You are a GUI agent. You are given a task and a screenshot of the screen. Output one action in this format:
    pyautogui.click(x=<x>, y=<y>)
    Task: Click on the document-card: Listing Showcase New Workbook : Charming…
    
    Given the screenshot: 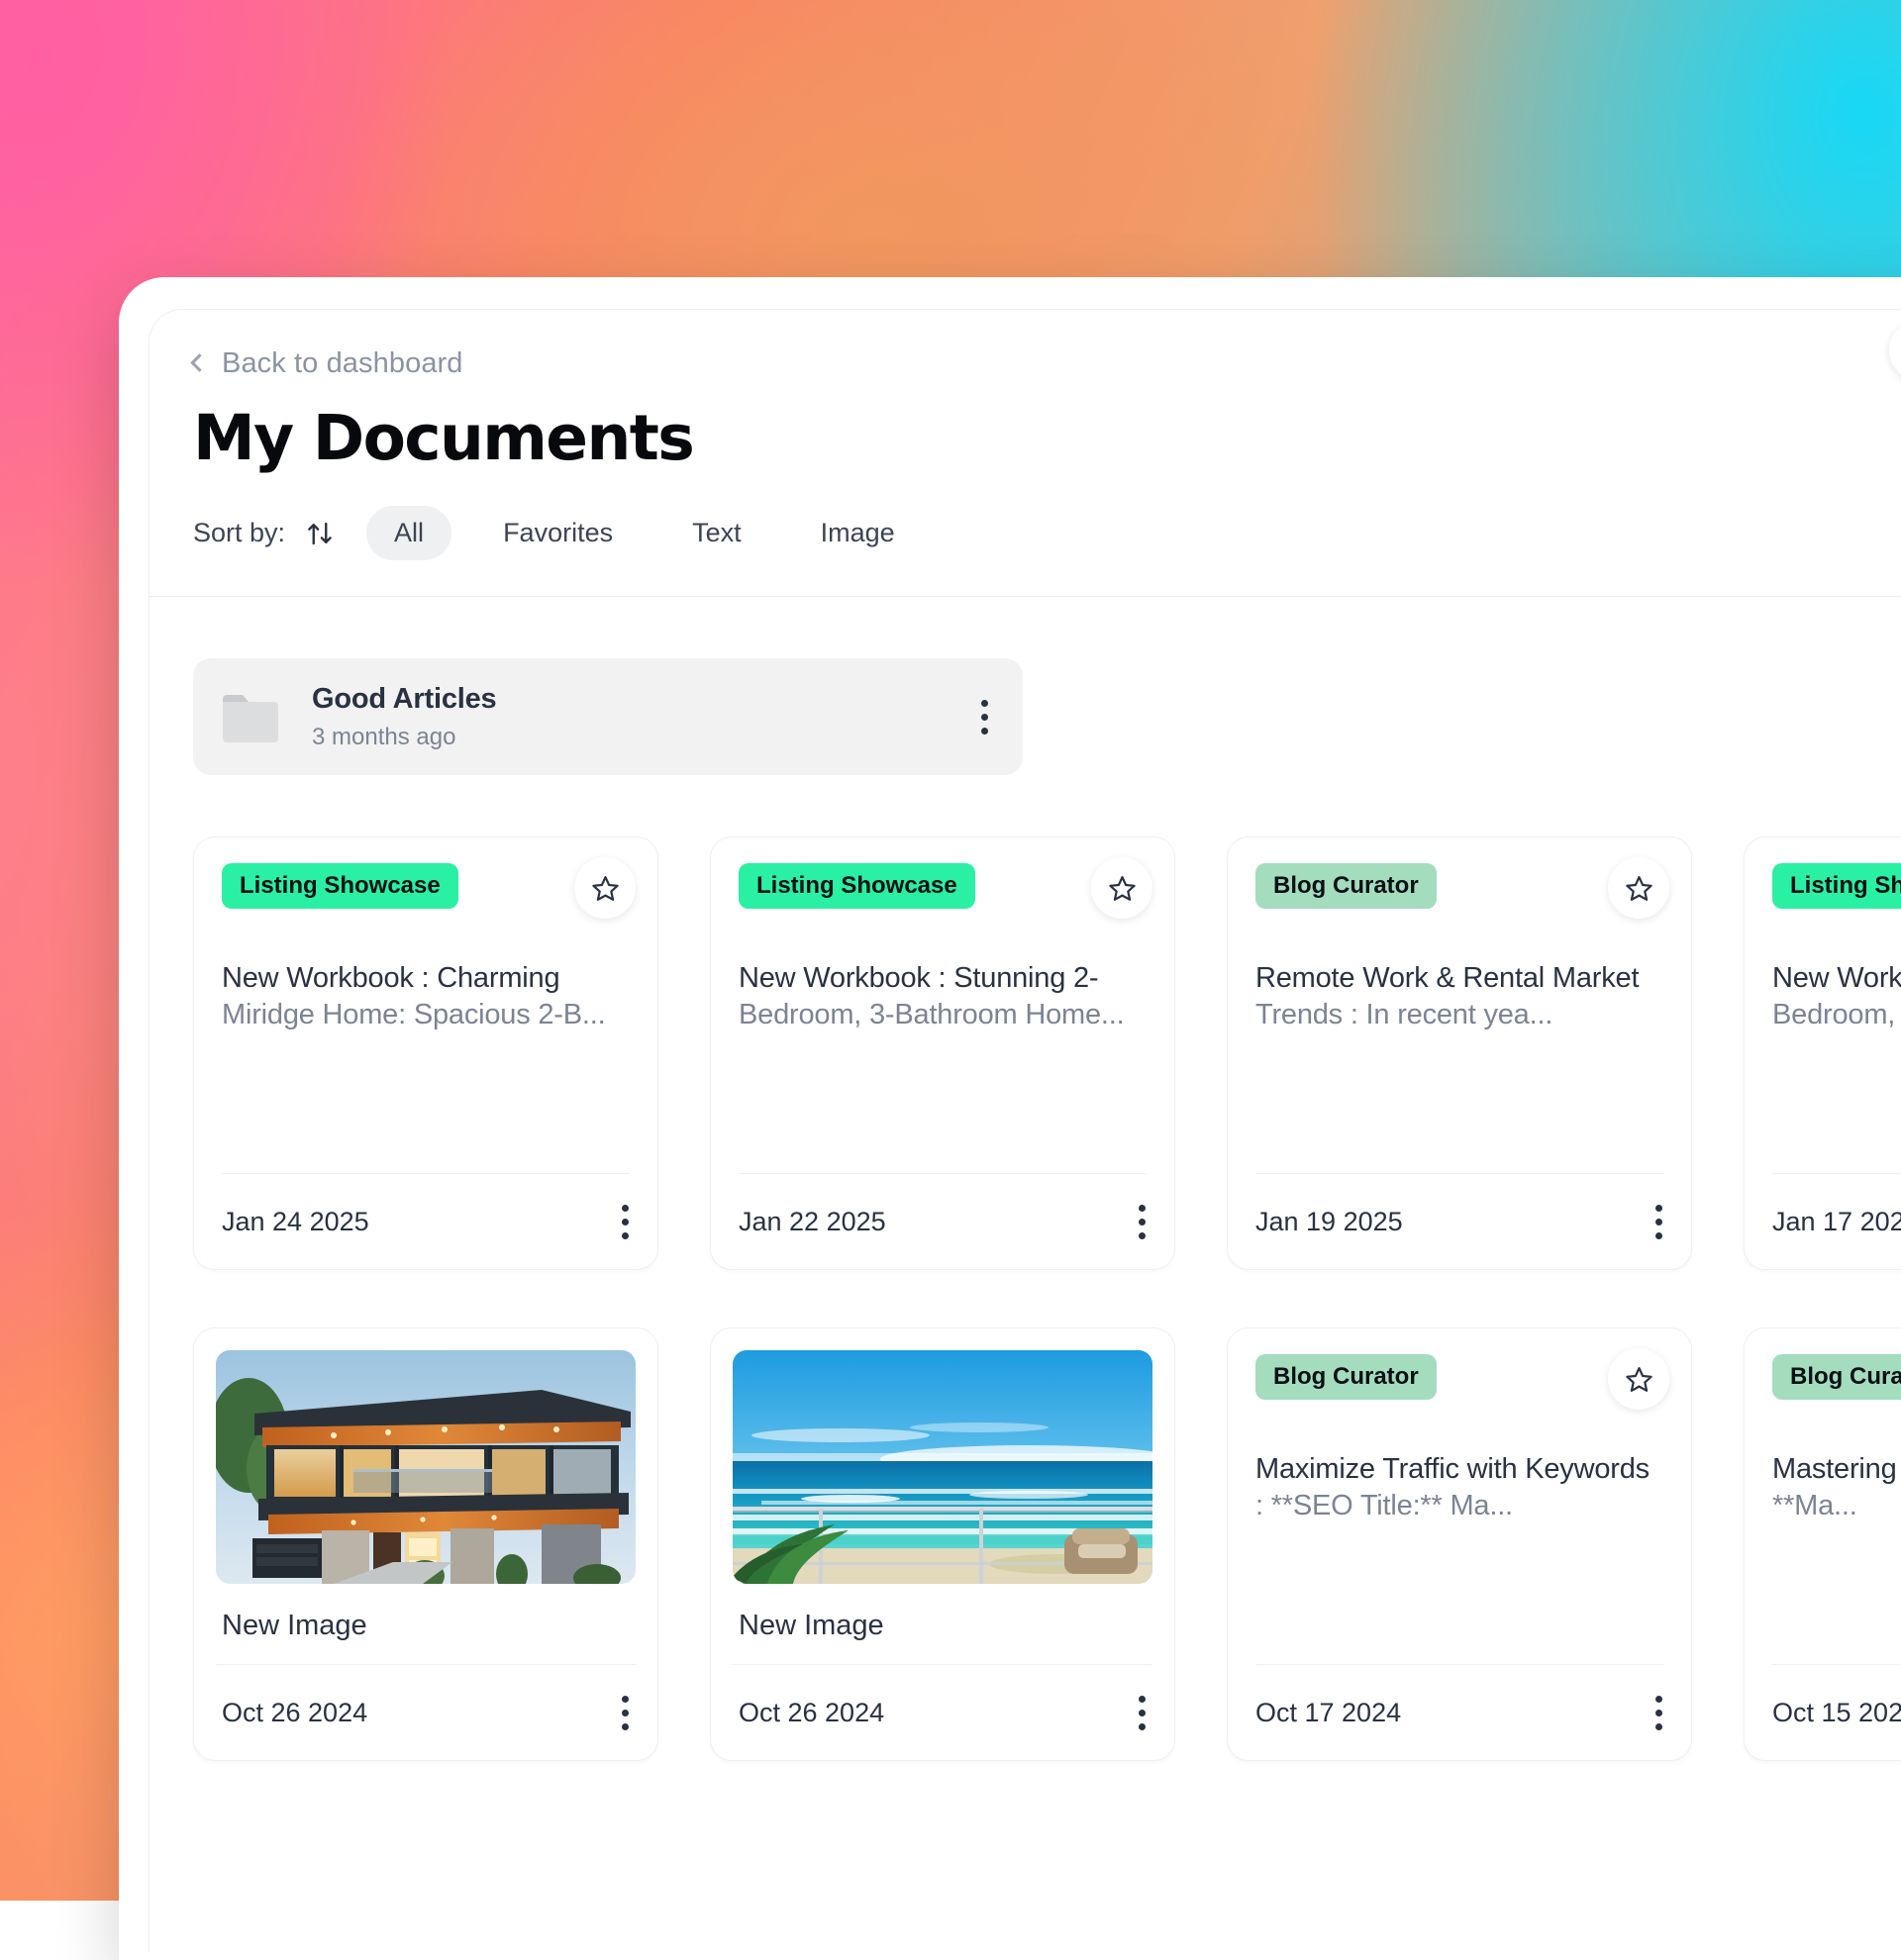 What is the action you would take?
    pyautogui.click(x=425, y=1053)
    